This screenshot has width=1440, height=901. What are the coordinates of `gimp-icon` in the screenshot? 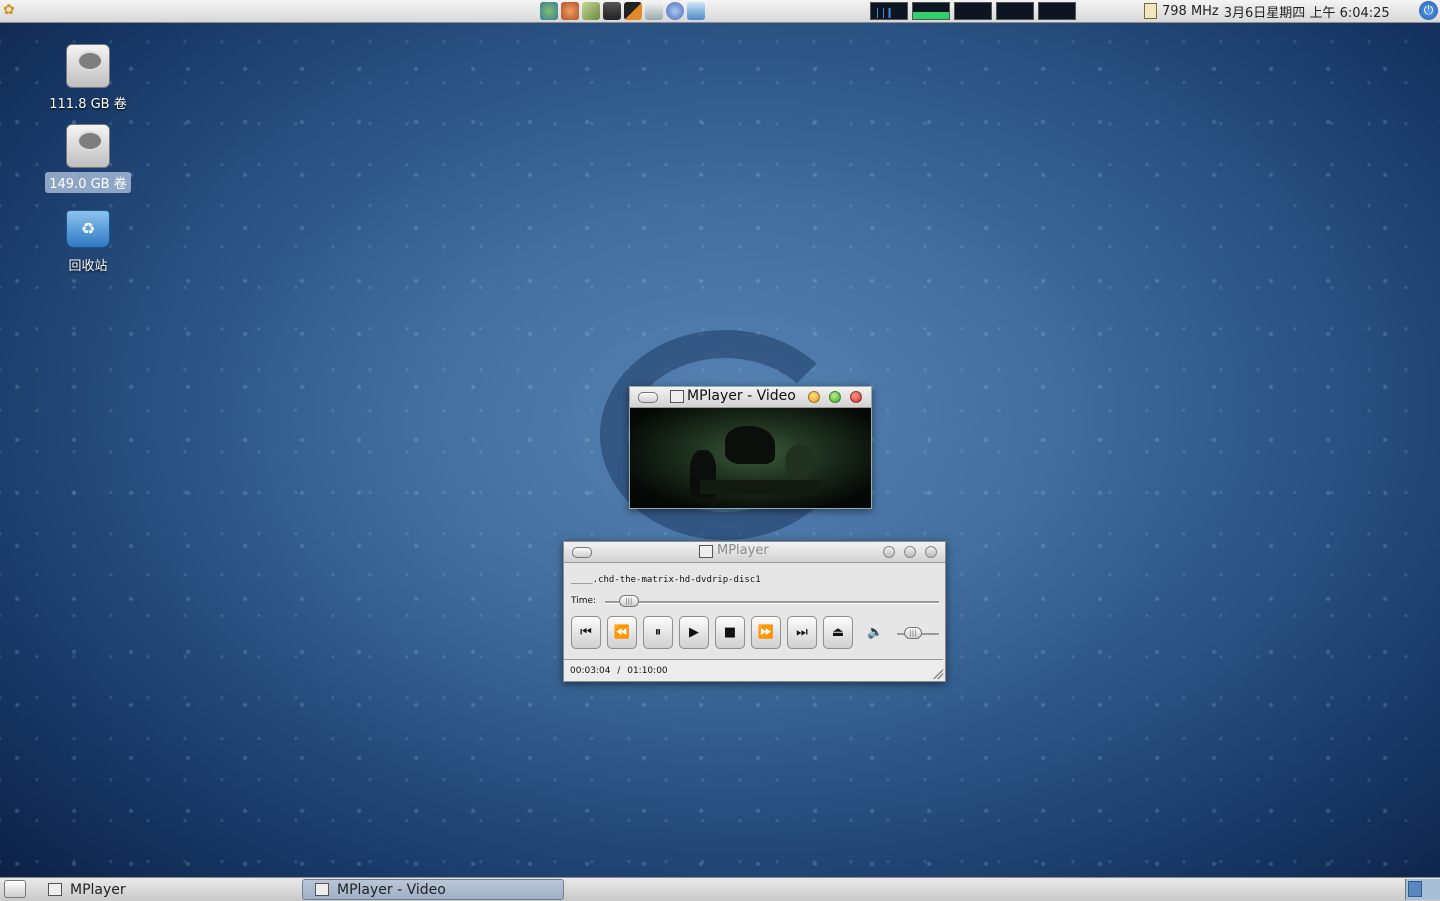 It's located at (570, 11).